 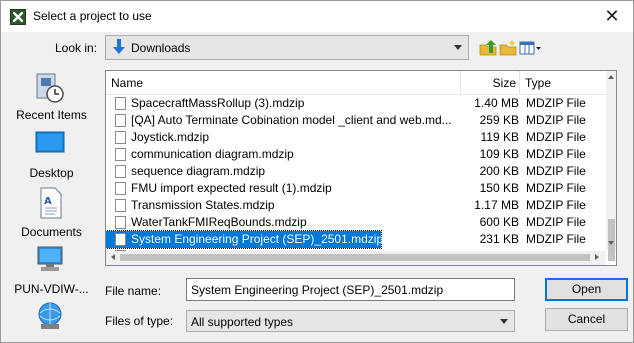 What do you see at coordinates (92, 16) in the screenshot?
I see `window-title: Select a project to use` at bounding box center [92, 16].